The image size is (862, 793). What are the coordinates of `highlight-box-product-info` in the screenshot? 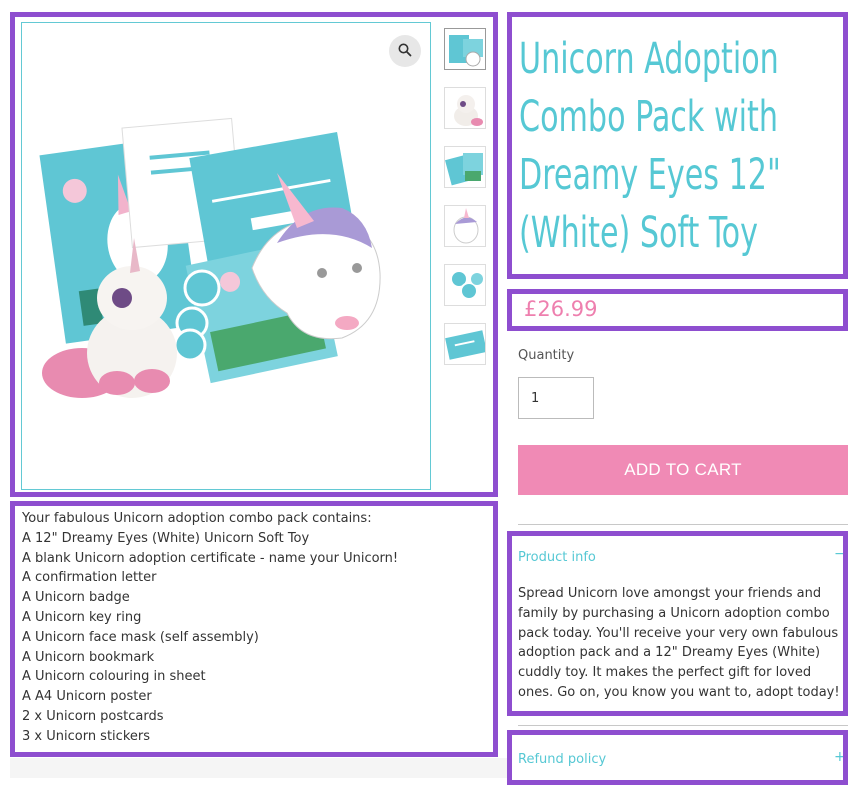 It's located at (677, 623).